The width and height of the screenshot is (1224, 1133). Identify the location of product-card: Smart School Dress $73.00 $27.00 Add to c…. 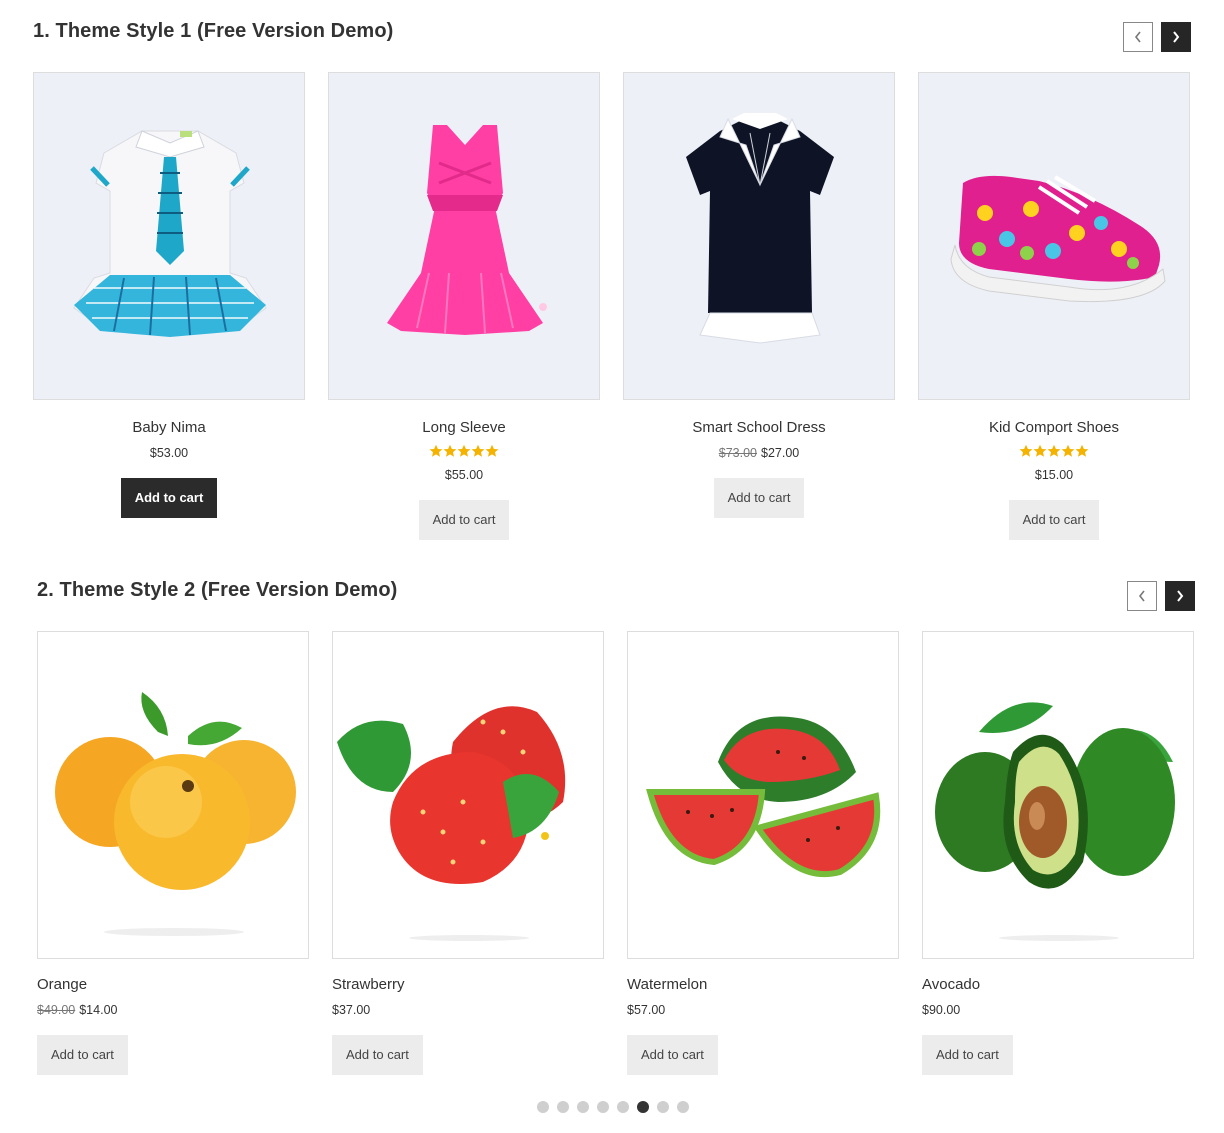
(759, 295).